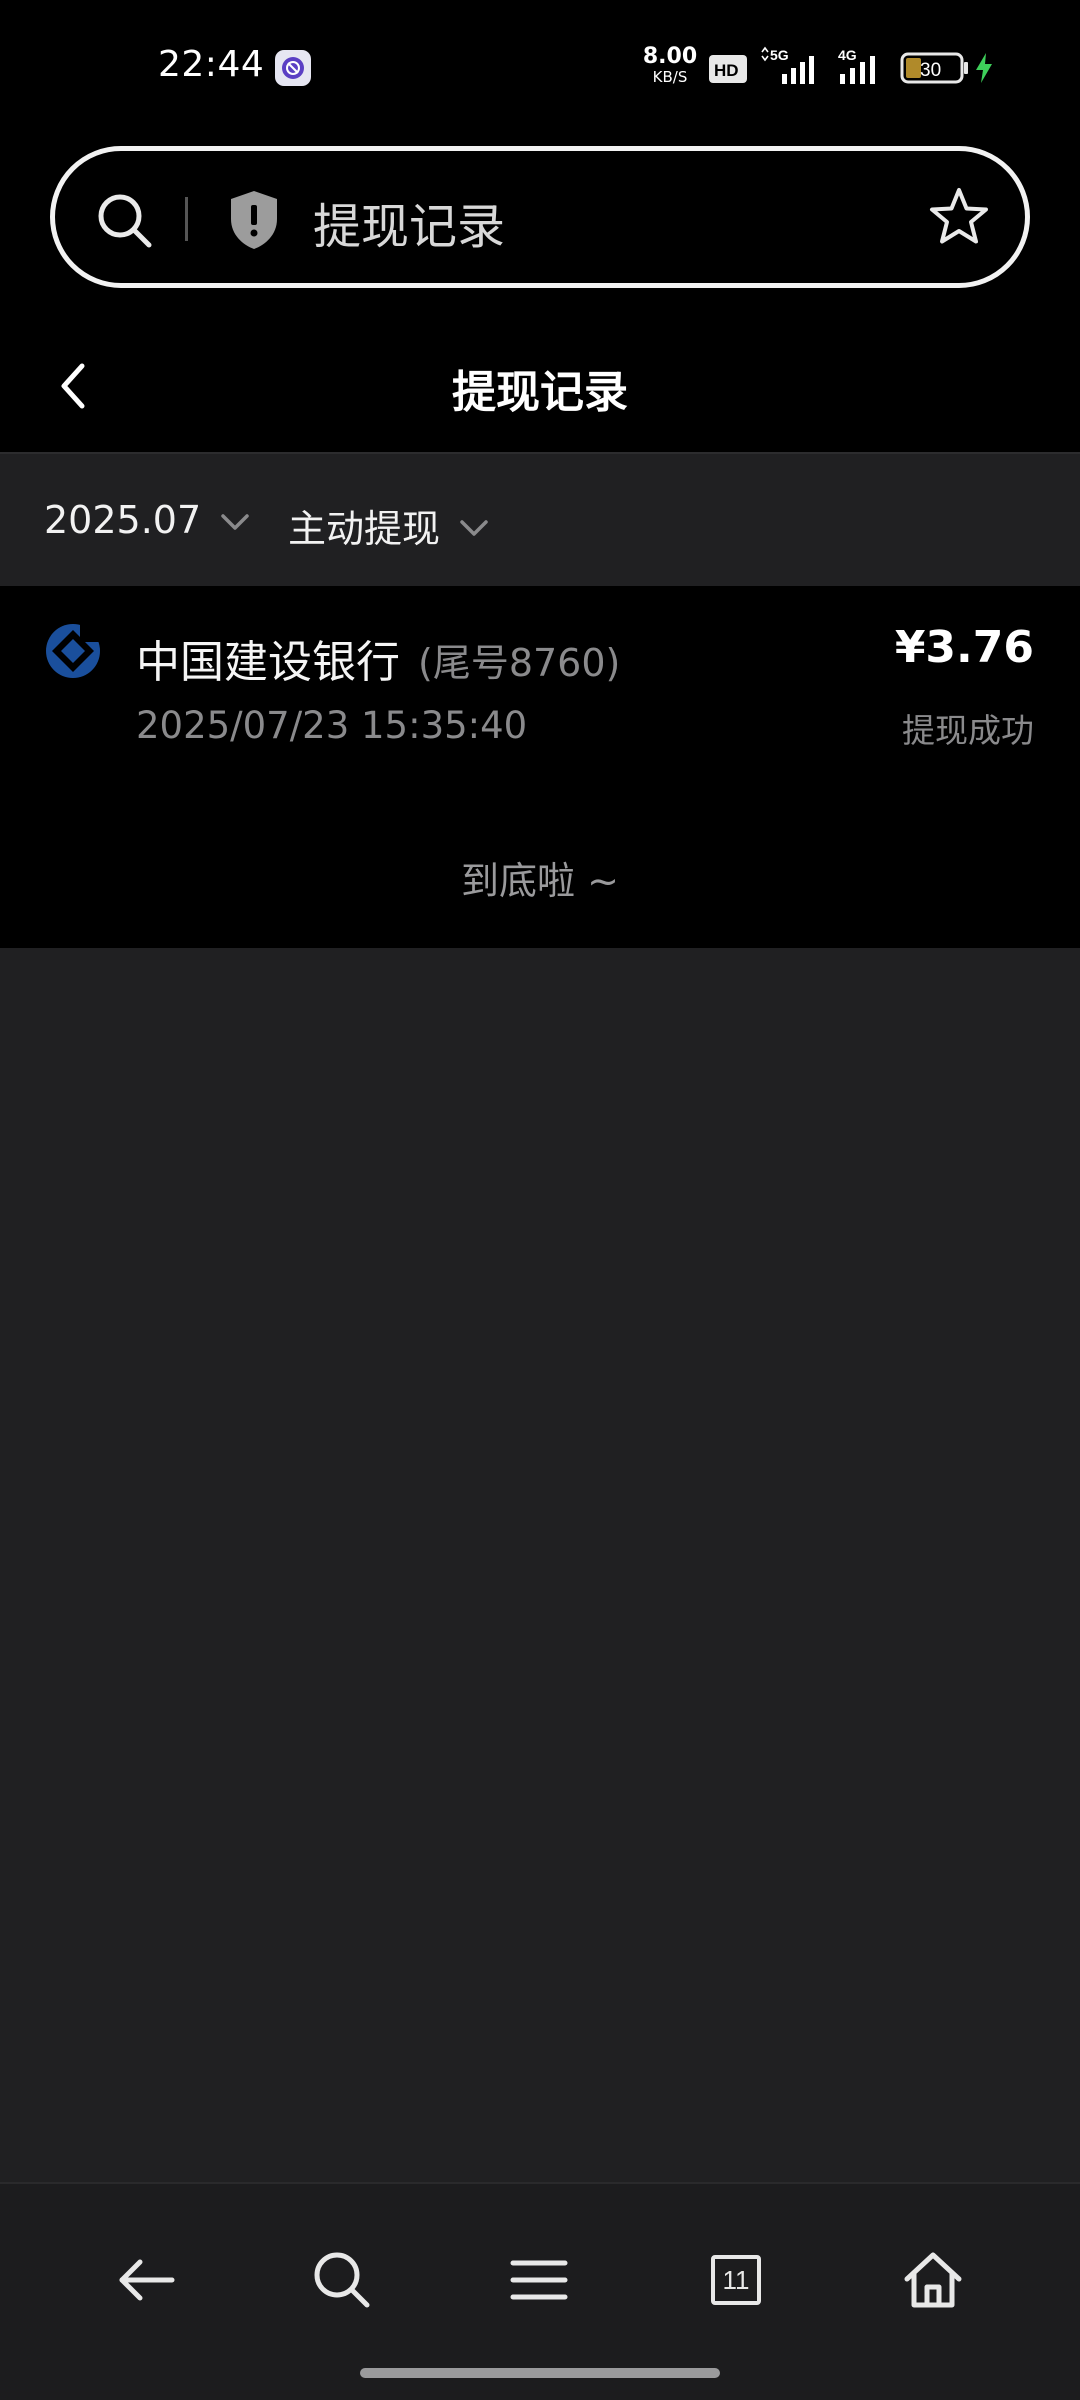 The height and width of the screenshot is (2400, 1080). I want to click on search-divider, so click(186, 219).